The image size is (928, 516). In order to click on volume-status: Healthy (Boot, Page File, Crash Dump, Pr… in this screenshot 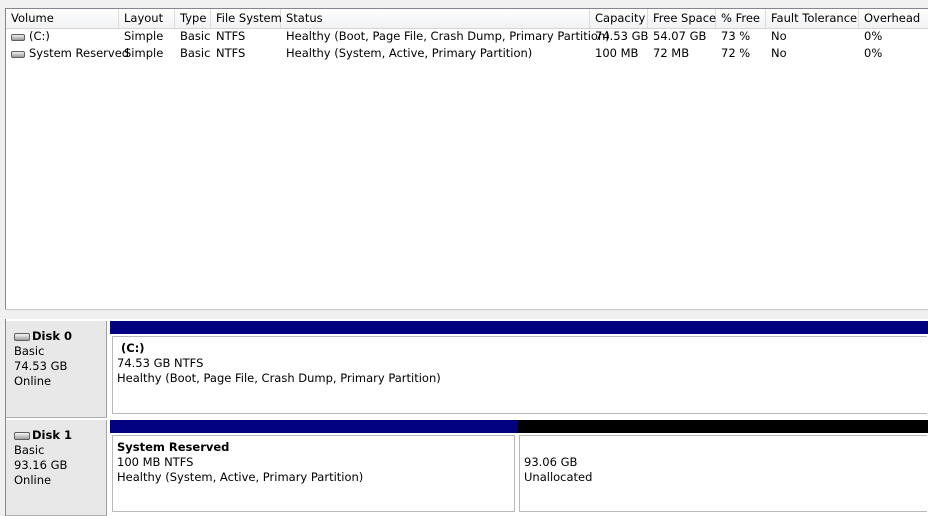, I will do `click(448, 36)`.